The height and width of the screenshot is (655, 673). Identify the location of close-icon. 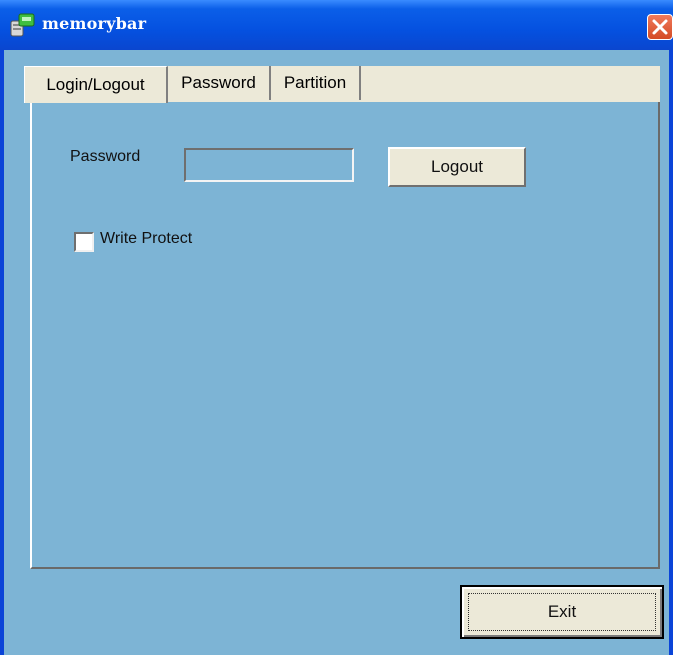
(660, 27).